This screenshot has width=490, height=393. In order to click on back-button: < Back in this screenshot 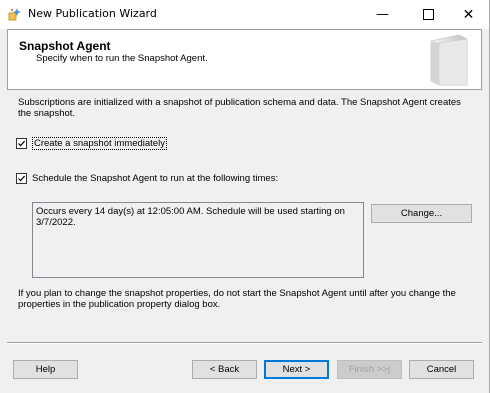, I will do `click(224, 369)`.